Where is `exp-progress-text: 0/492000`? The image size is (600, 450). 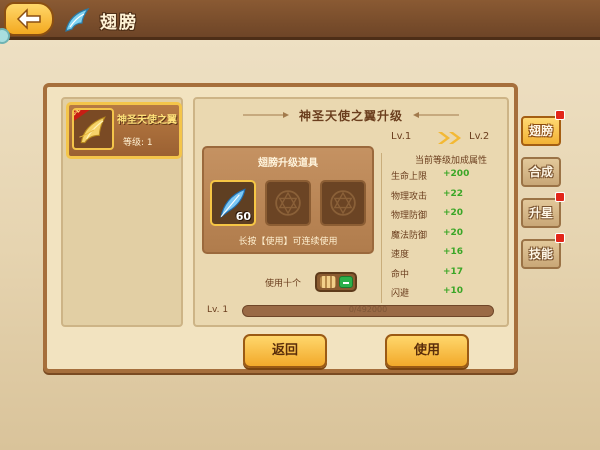
exp-progress-text: 0/492000 is located at coordinates (368, 309).